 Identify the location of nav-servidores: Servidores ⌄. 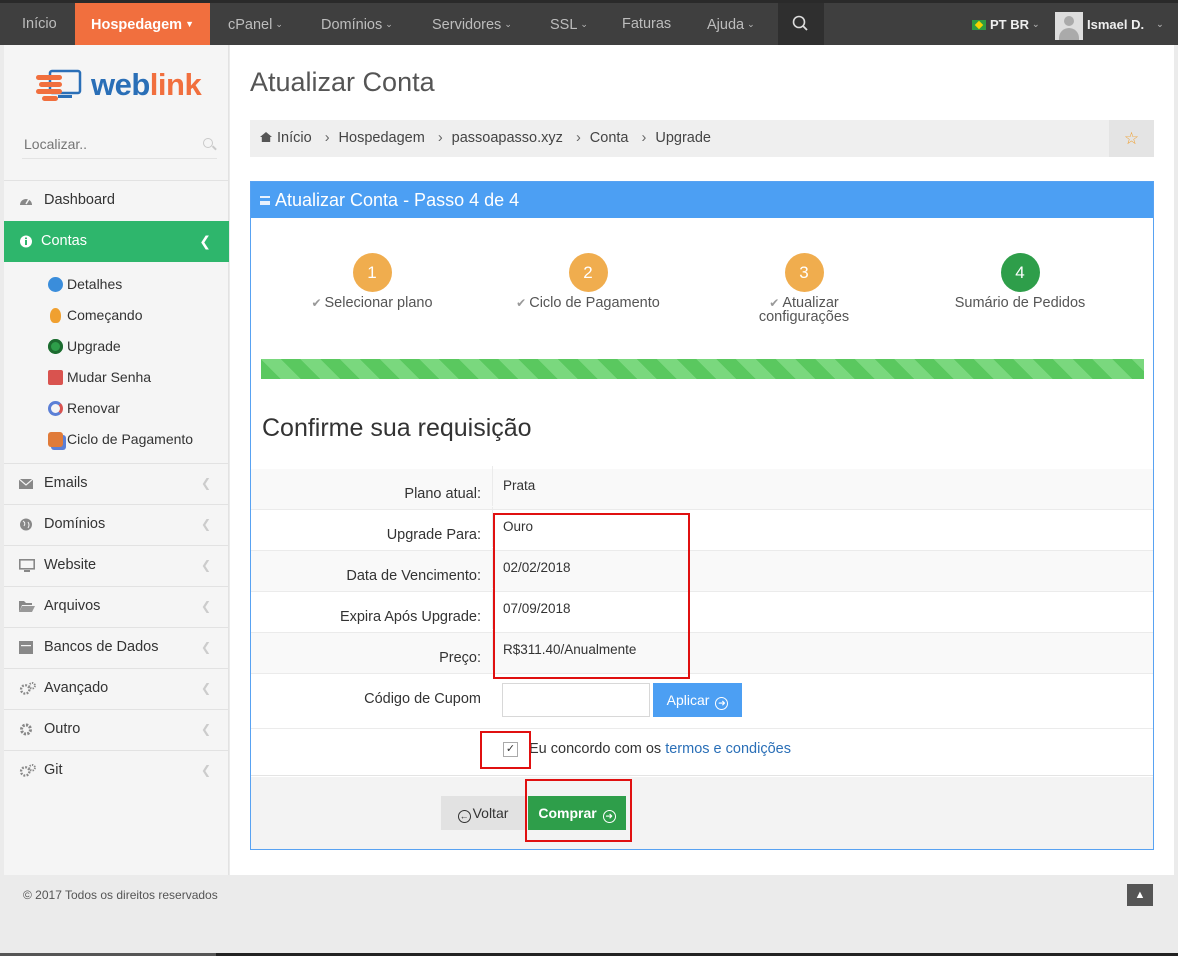
(472, 24).